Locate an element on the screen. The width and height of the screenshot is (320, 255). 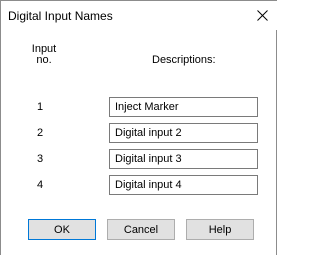
help-button-label: Help is located at coordinates (220, 229).